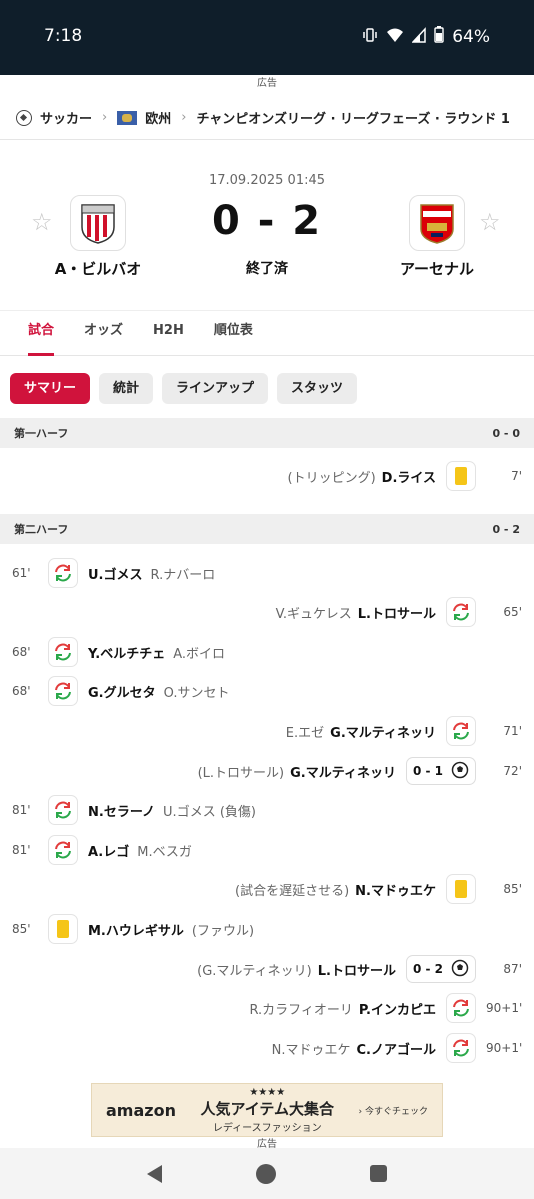  I want to click on event-row: E.エゼ G.マルティネッリ 71', so click(267, 731).